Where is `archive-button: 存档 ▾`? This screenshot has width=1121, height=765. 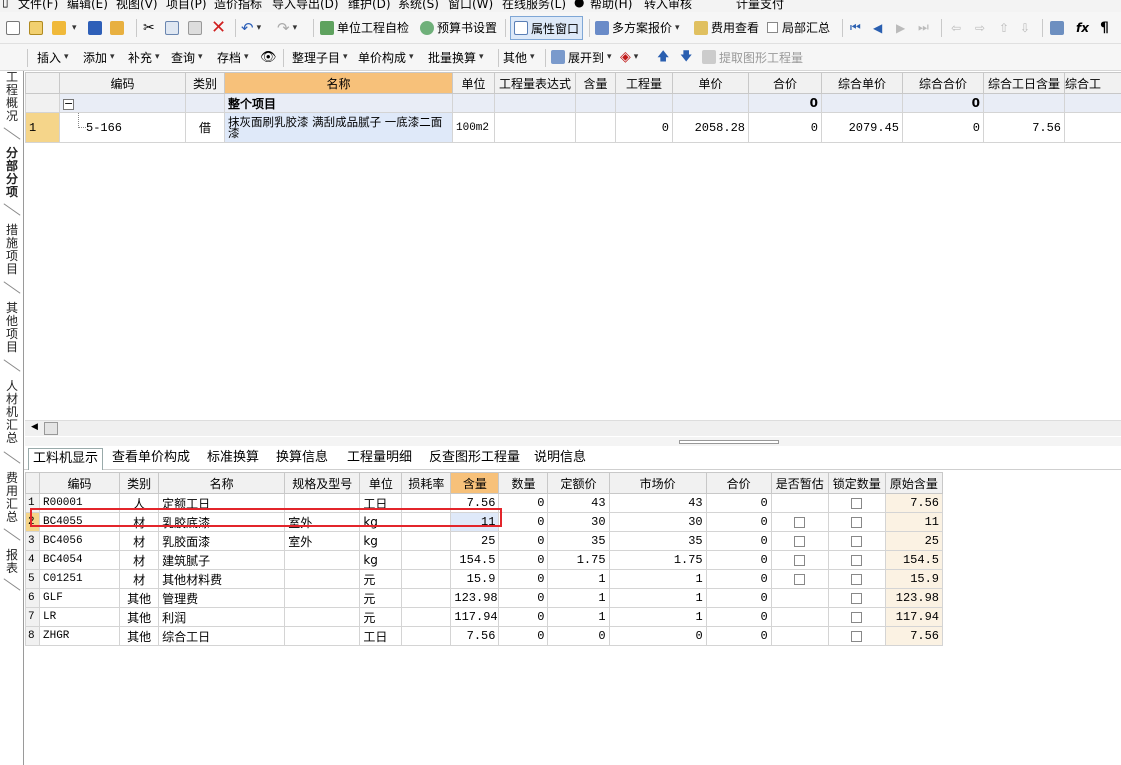
archive-button: 存档 ▾ is located at coordinates (233, 57).